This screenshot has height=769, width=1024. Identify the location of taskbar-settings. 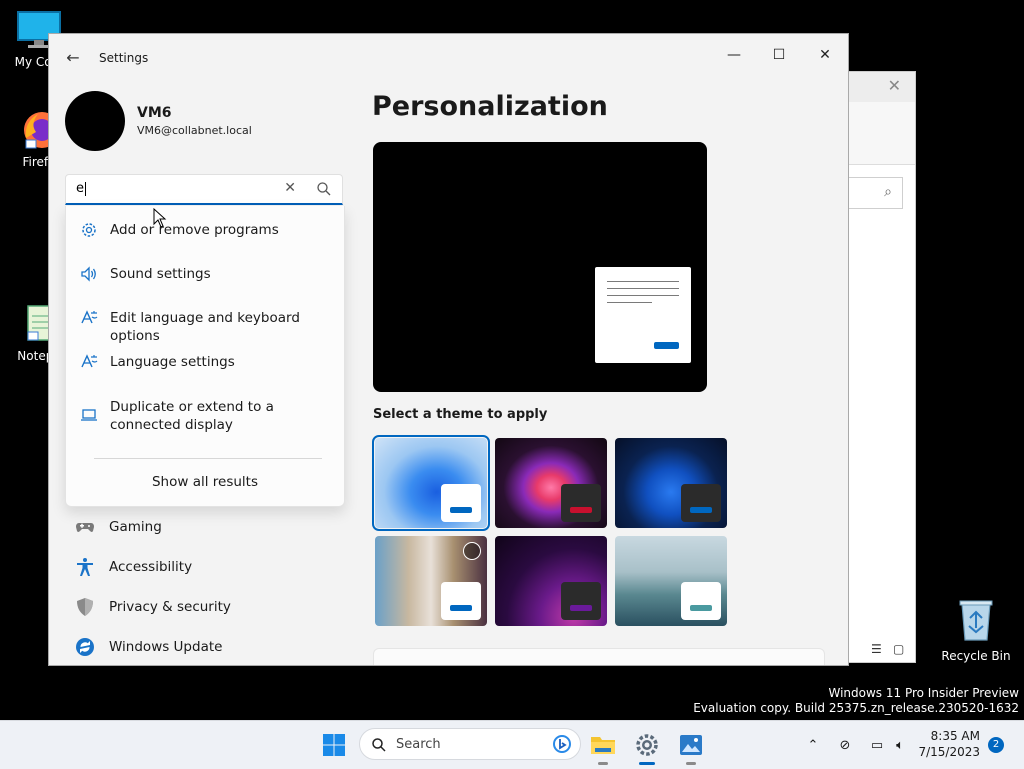
(647, 745).